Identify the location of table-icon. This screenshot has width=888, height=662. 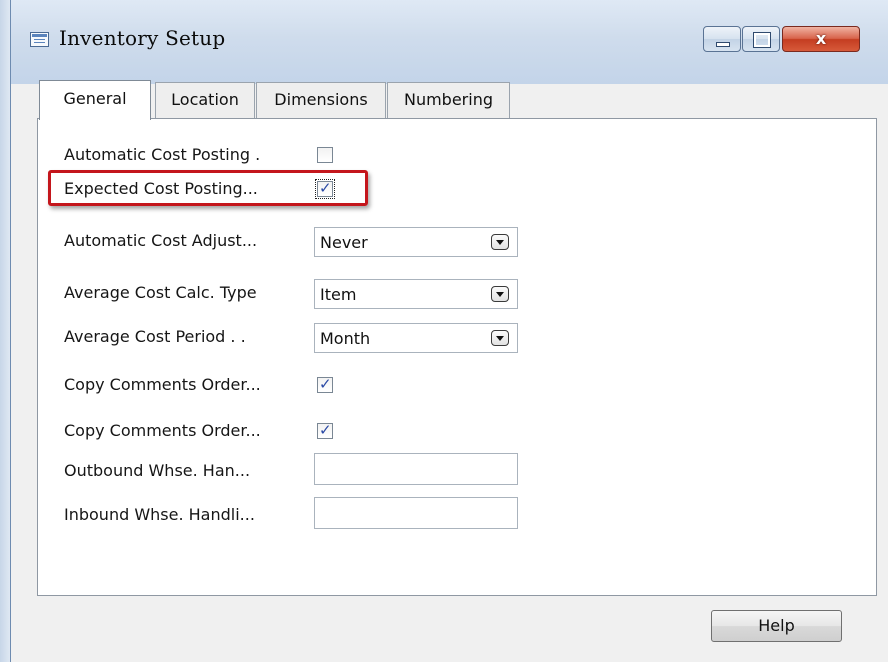
(39, 39).